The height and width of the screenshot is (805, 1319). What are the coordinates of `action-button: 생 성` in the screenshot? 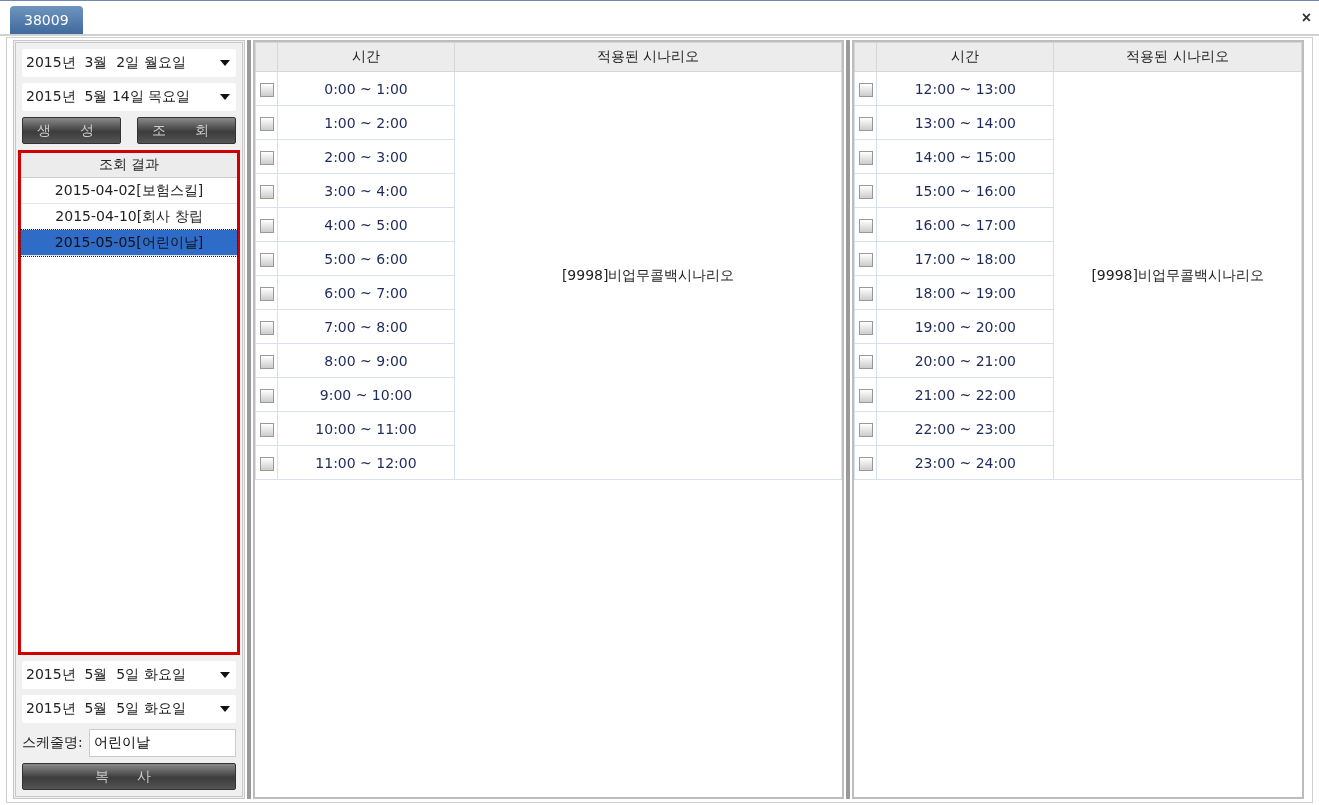 It's located at (71, 130).